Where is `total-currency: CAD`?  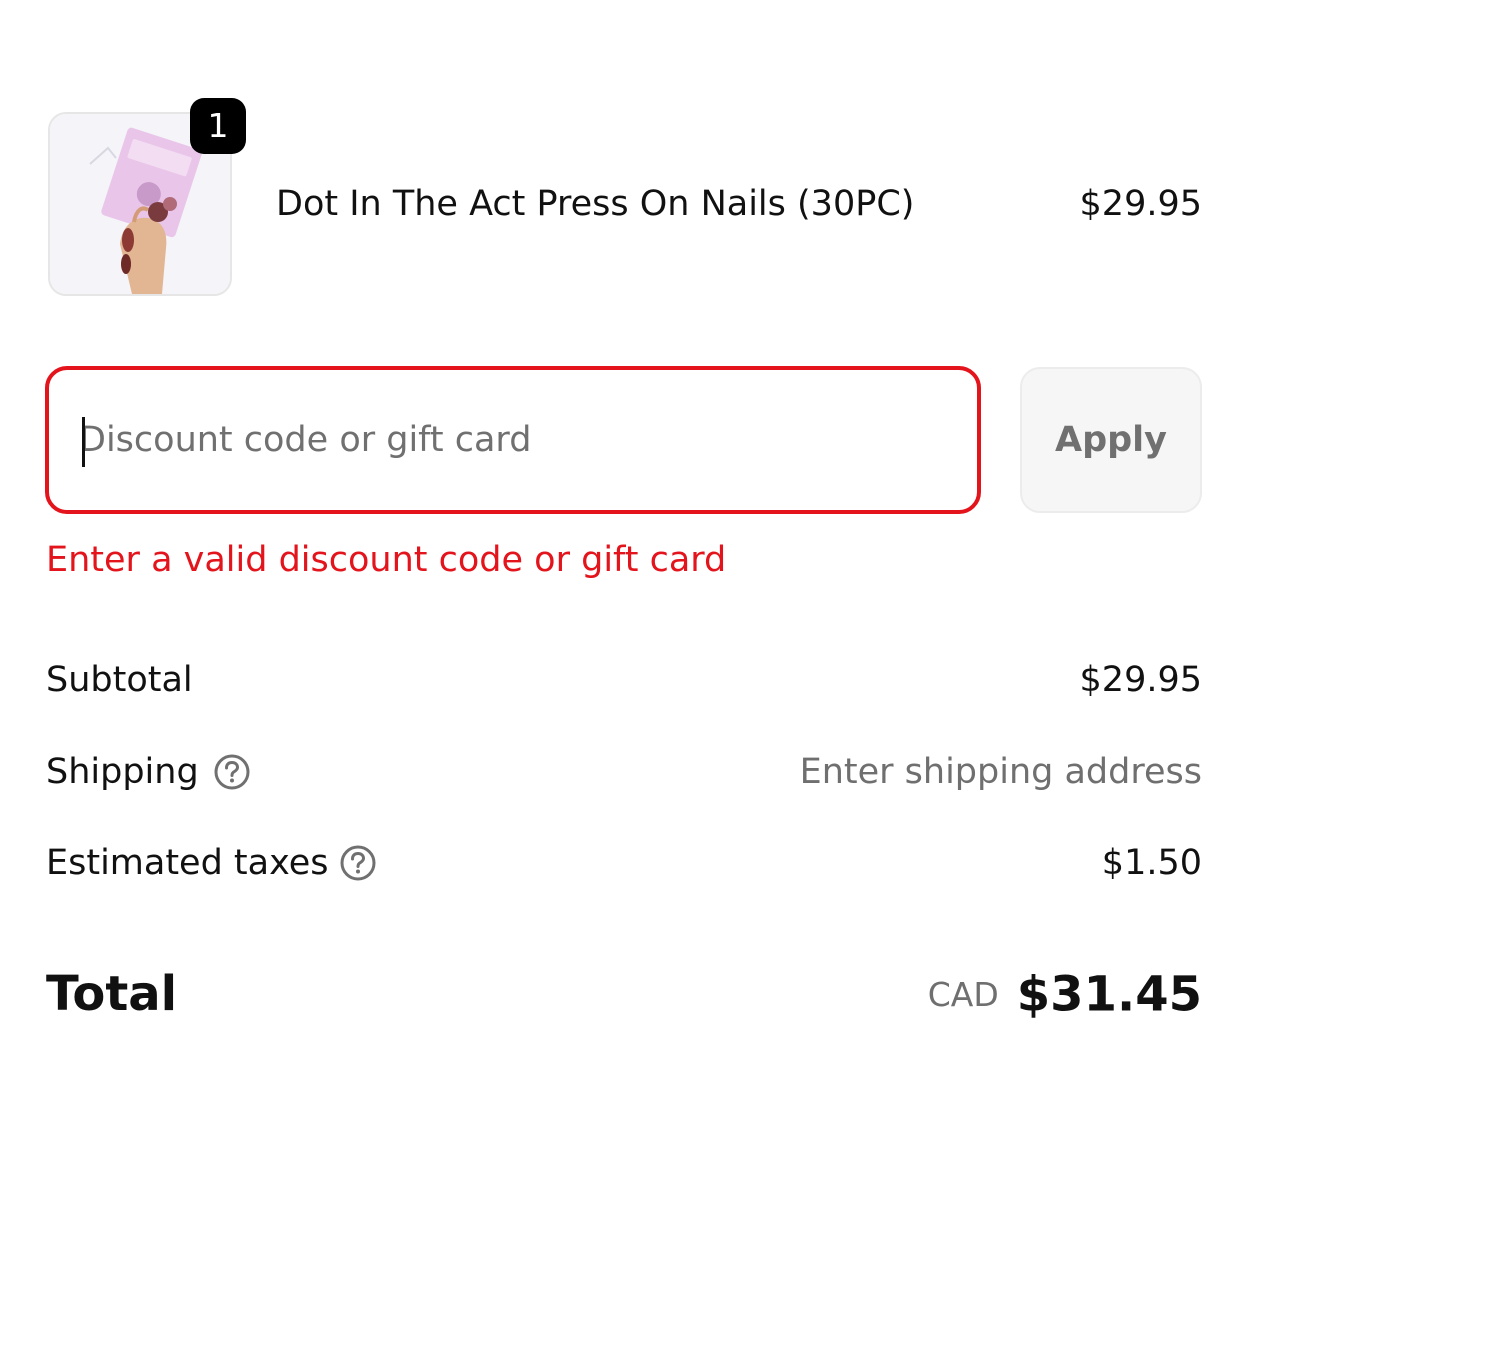 total-currency: CAD is located at coordinates (963, 994).